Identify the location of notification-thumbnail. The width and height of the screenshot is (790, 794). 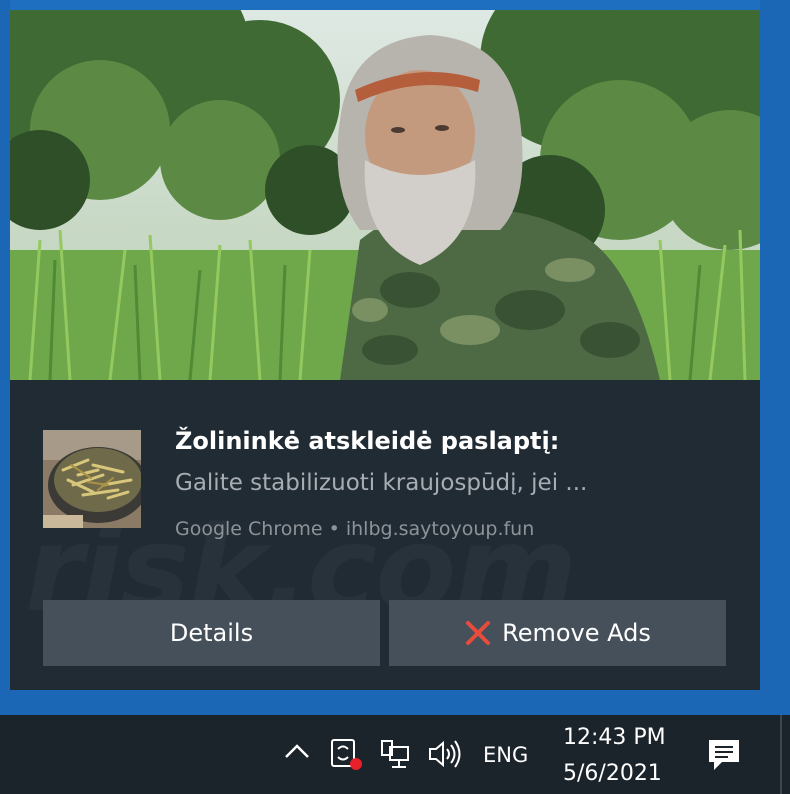
(92, 479).